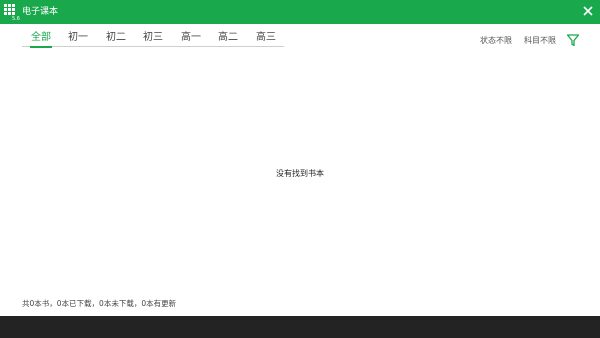 Image resolution: width=600 pixels, height=338 pixels. What do you see at coordinates (116, 38) in the screenshot?
I see `tab-grade8: 初二` at bounding box center [116, 38].